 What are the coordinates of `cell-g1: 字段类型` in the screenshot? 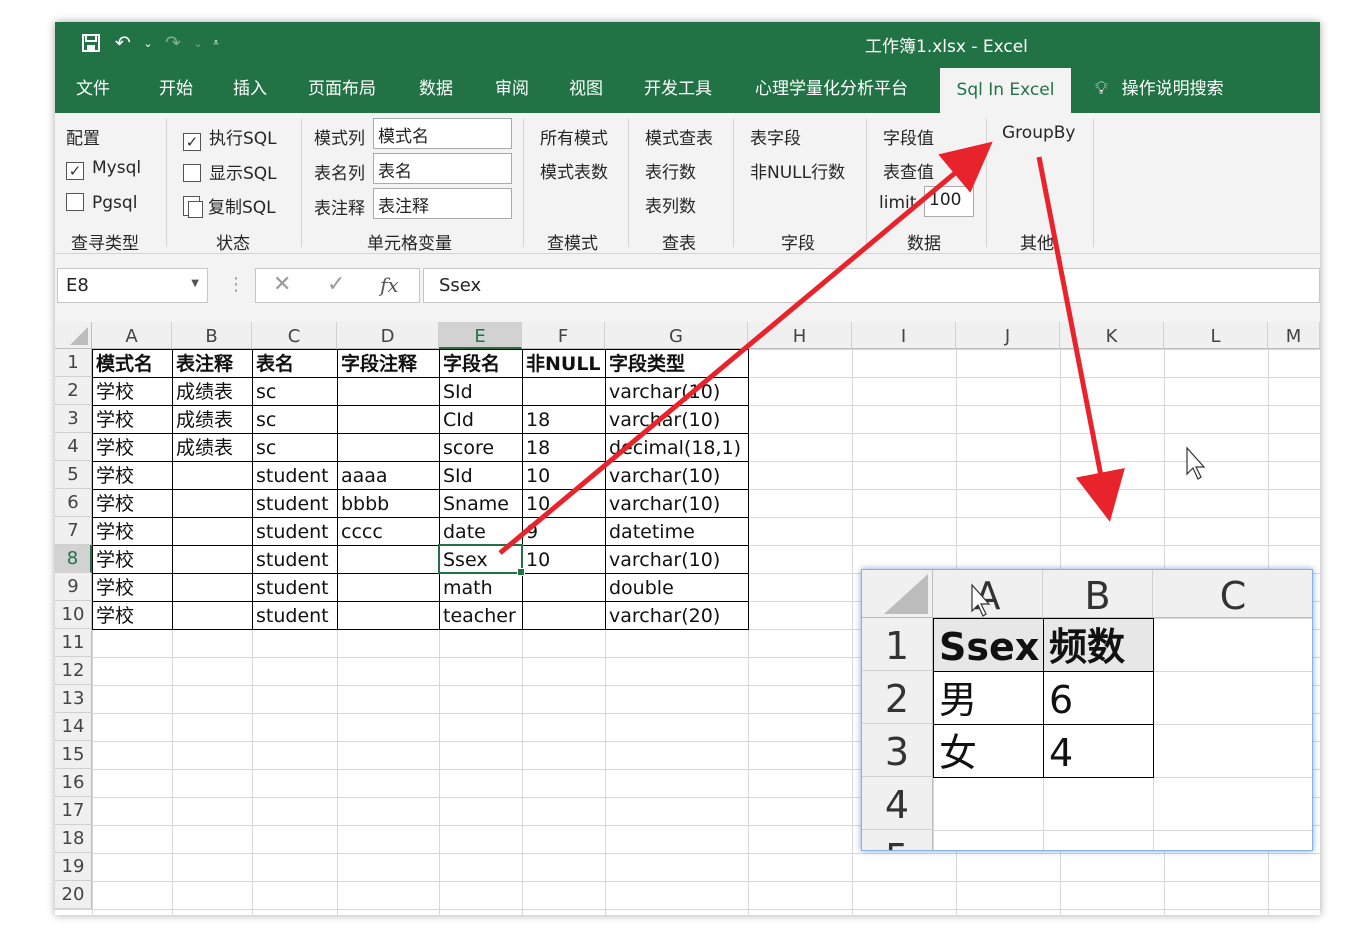 It's located at (676, 363).